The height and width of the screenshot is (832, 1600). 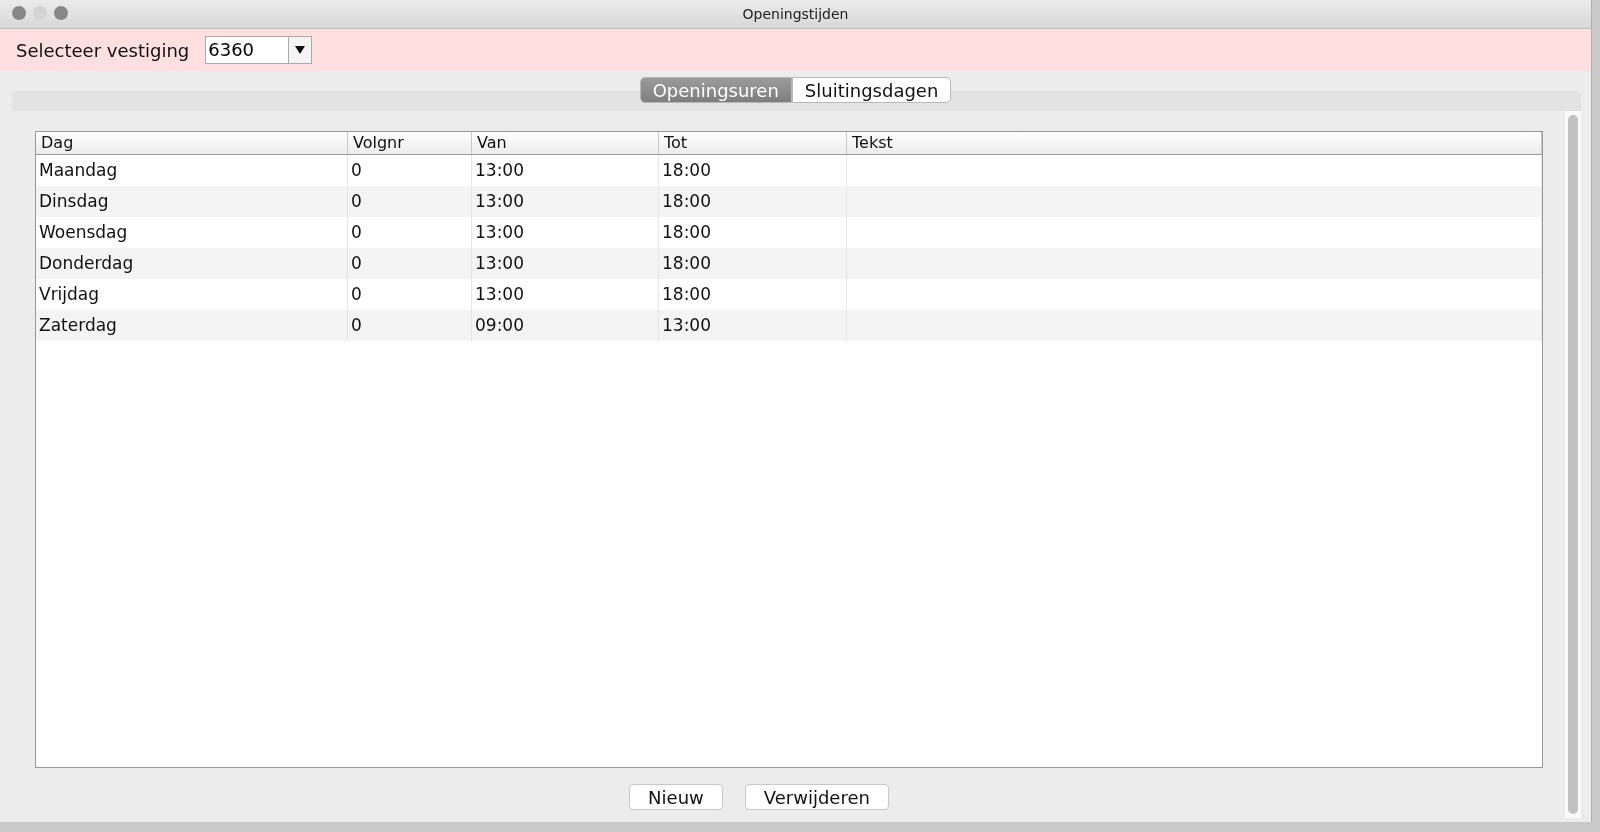 I want to click on table-row: Zaterdag 0 09:00 13:00, so click(x=789, y=325).